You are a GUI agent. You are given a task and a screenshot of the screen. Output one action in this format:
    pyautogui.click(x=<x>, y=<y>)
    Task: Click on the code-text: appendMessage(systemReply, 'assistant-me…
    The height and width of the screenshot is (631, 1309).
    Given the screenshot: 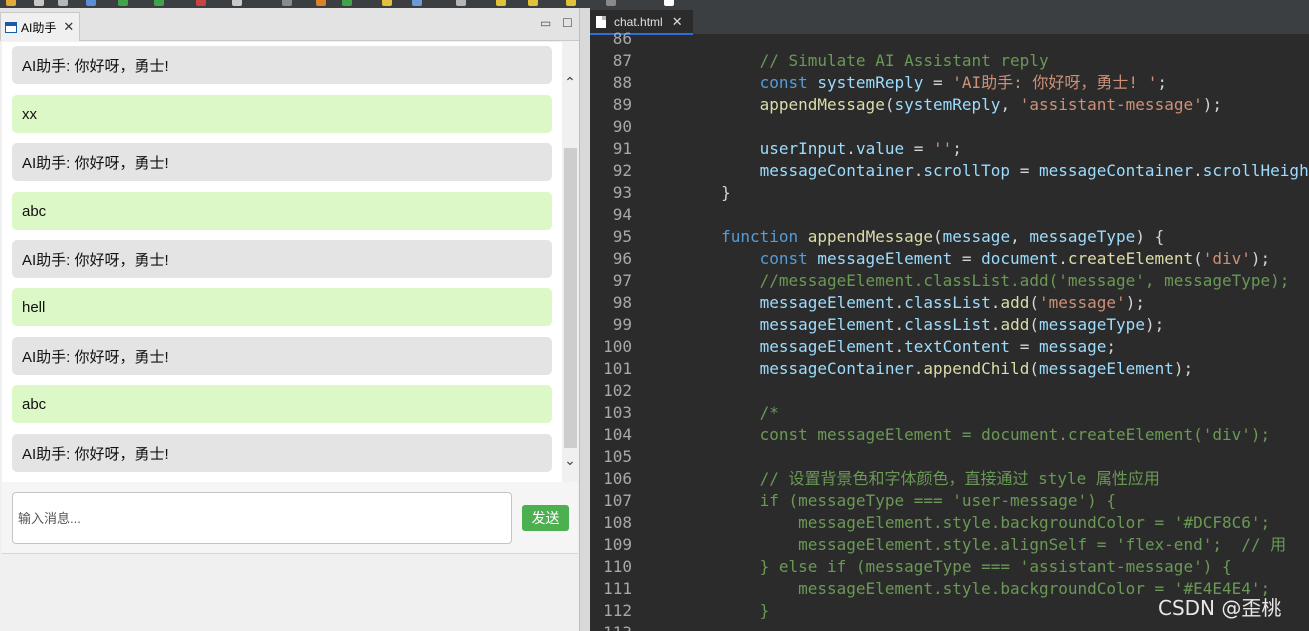 What is the action you would take?
    pyautogui.click(x=933, y=105)
    